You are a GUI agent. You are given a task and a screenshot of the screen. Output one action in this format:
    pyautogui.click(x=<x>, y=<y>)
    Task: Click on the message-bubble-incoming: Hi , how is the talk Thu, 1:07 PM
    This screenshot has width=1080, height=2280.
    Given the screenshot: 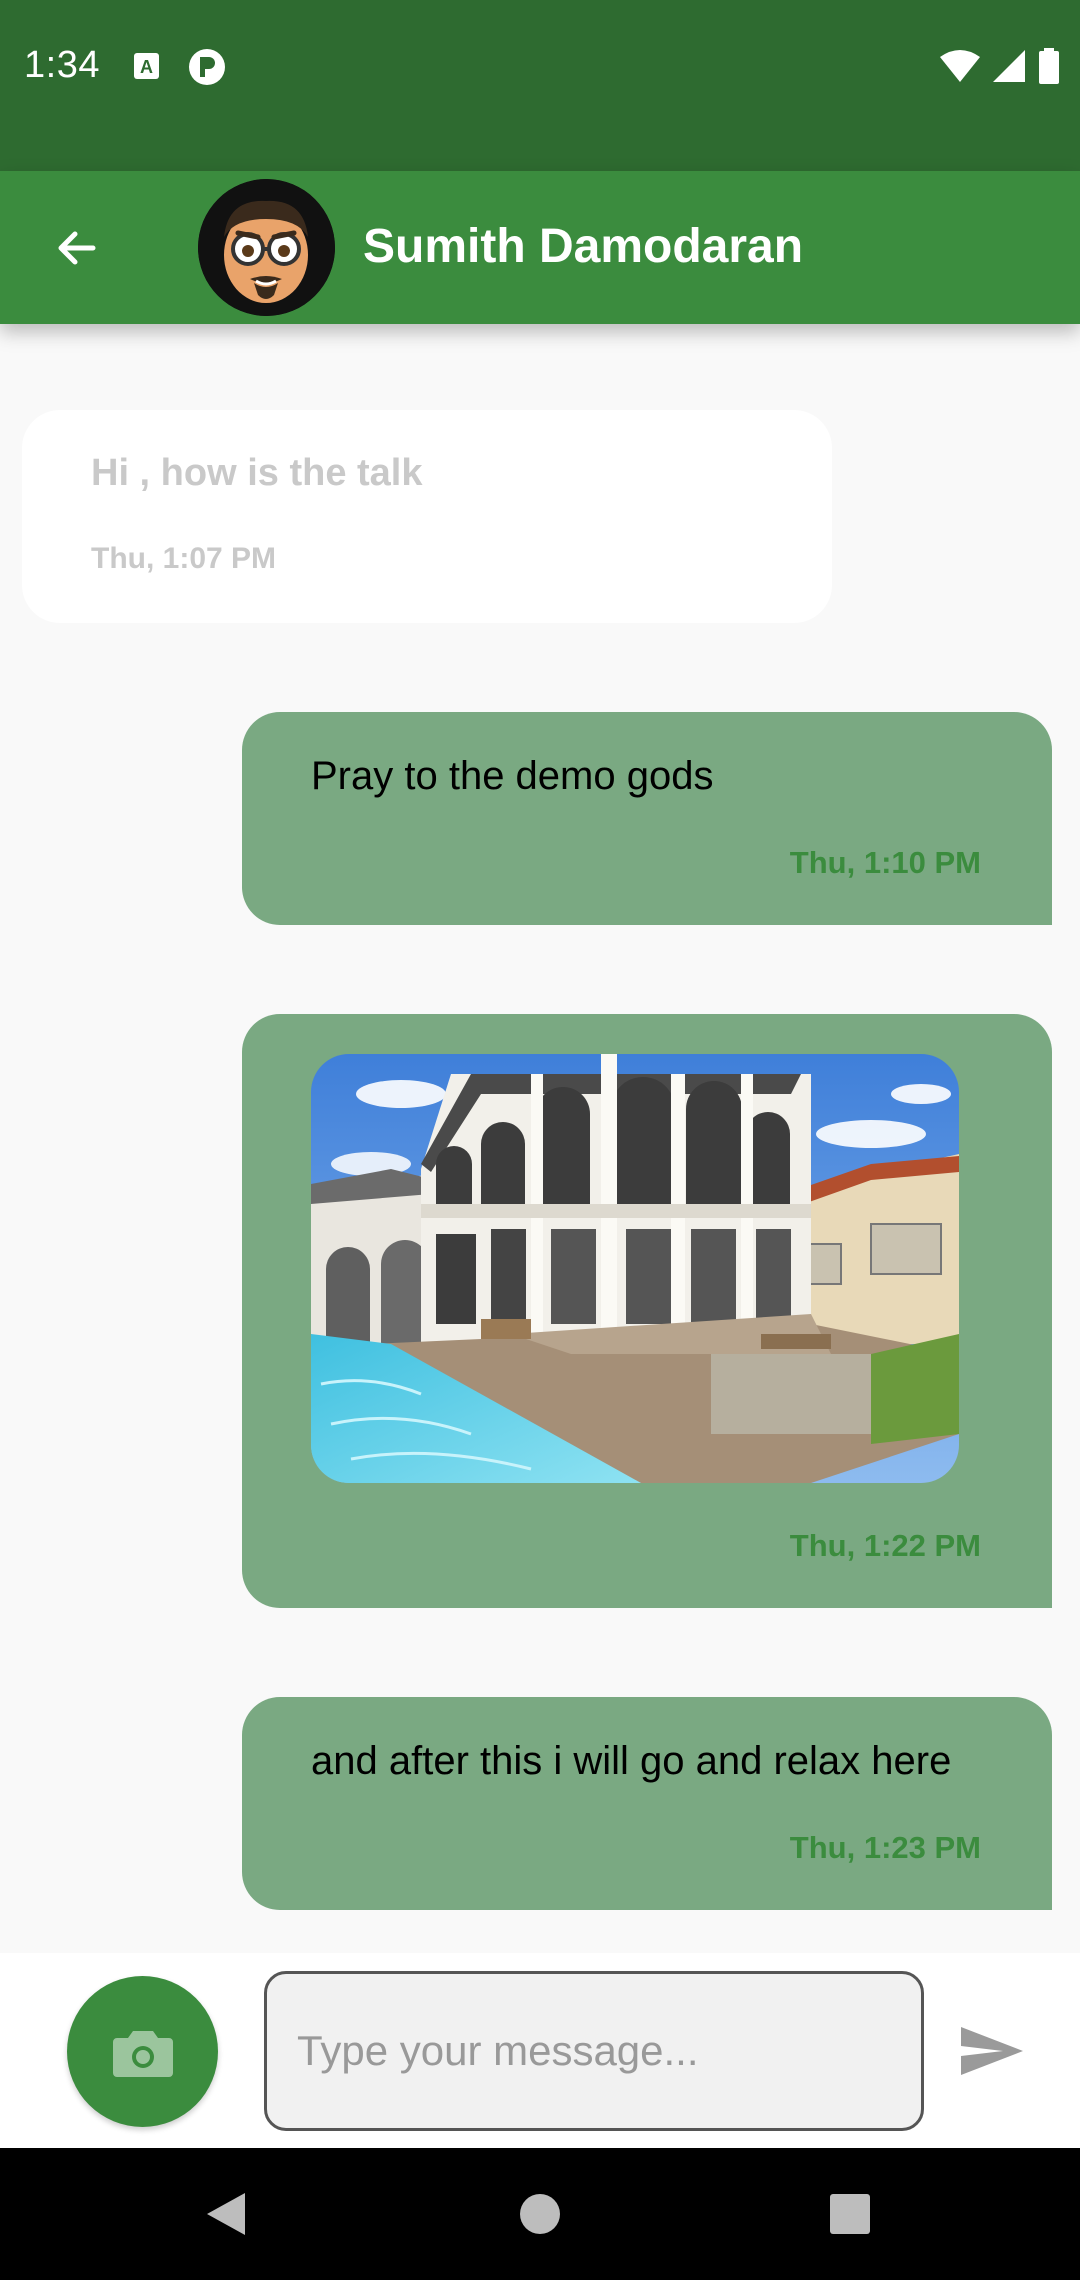 What is the action you would take?
    pyautogui.click(x=427, y=516)
    